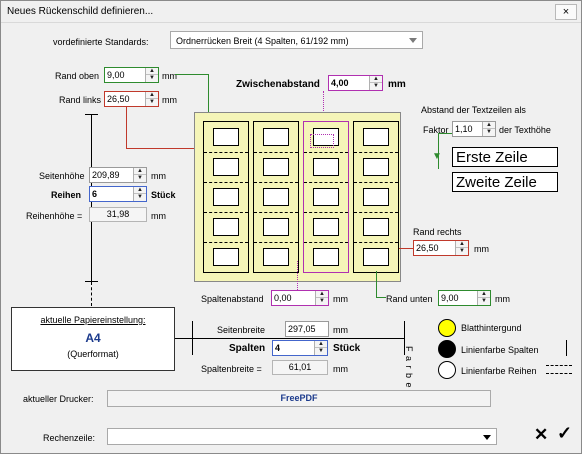 The width and height of the screenshot is (582, 454). What do you see at coordinates (541, 435) in the screenshot?
I see `cancel-icon: ✕` at bounding box center [541, 435].